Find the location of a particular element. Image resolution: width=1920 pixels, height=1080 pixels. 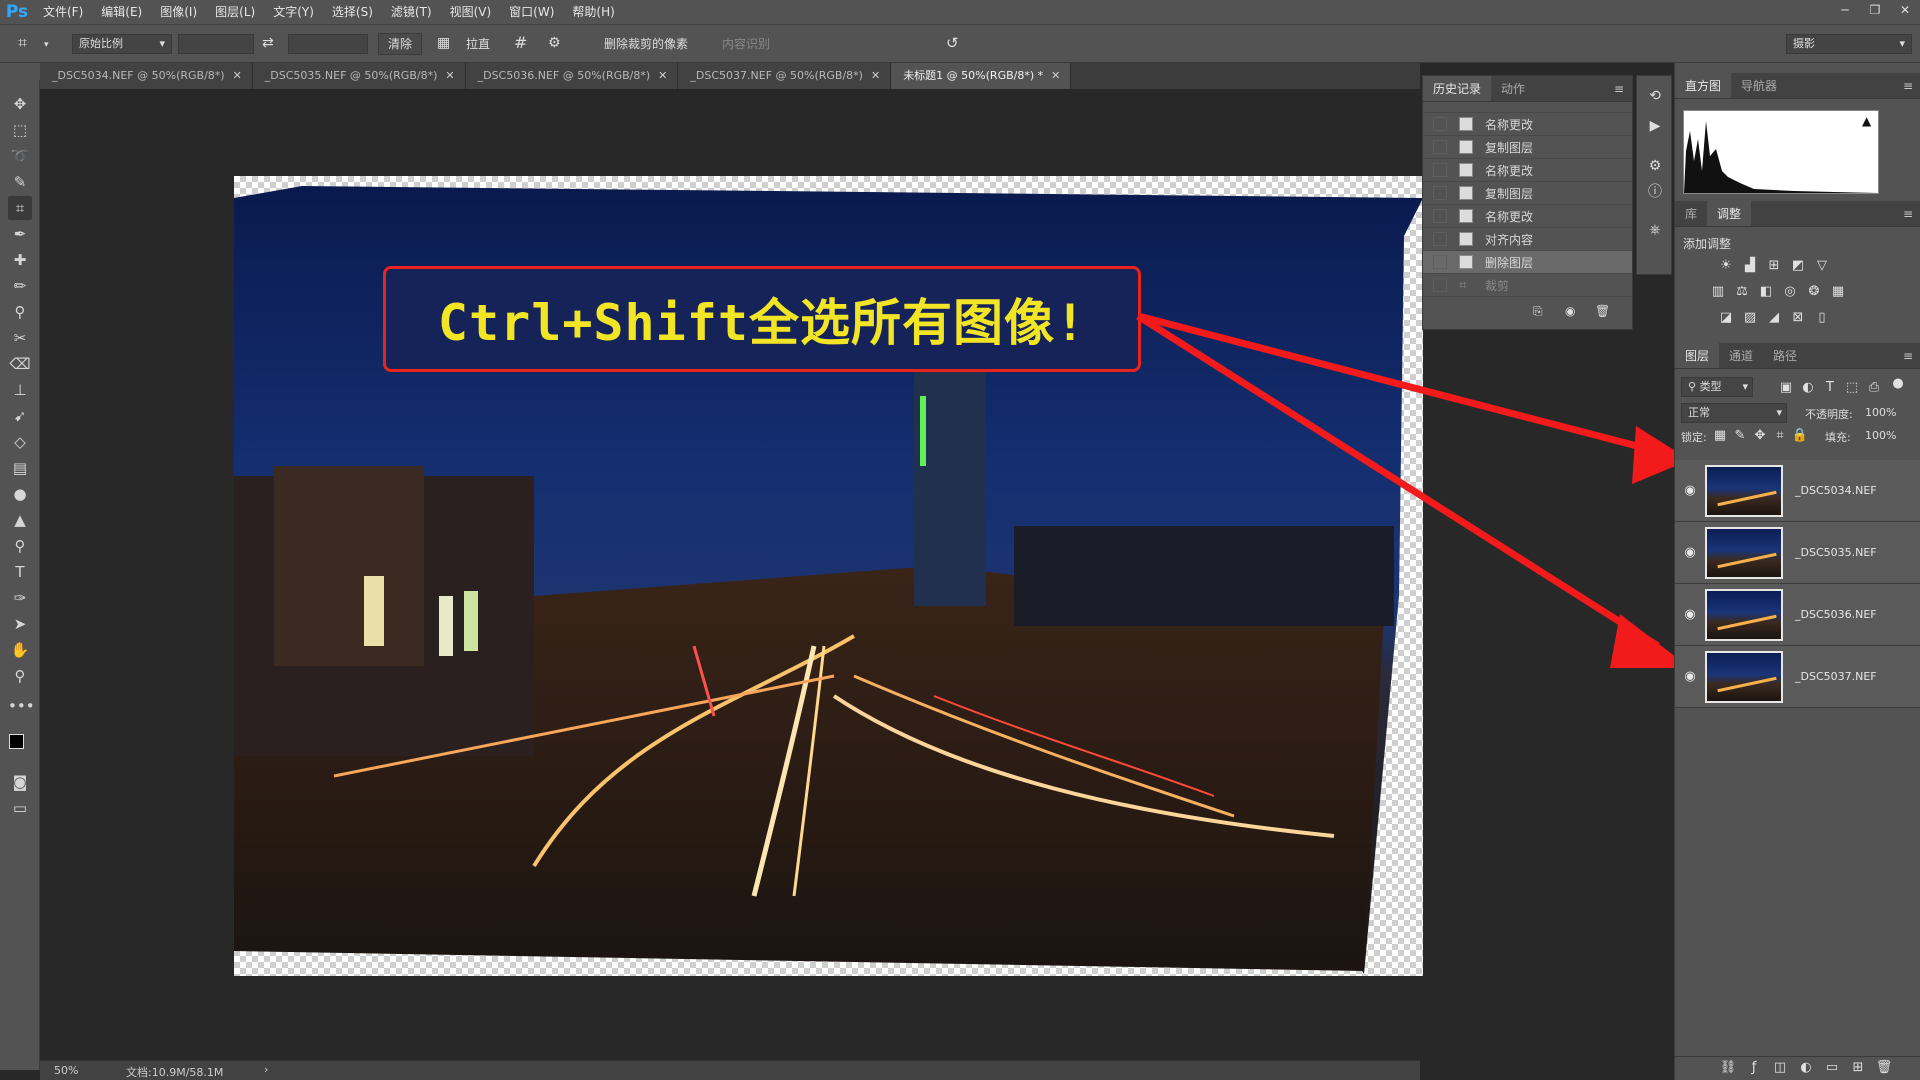

menu-view: 视图(V) is located at coordinates (471, 12).